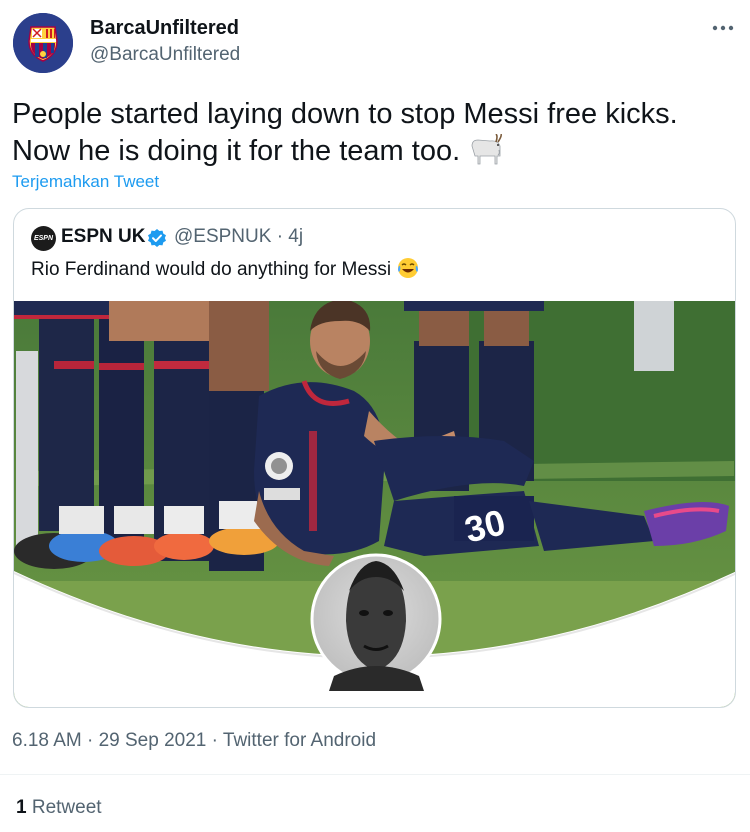  I want to click on author-avatar, so click(43, 43).